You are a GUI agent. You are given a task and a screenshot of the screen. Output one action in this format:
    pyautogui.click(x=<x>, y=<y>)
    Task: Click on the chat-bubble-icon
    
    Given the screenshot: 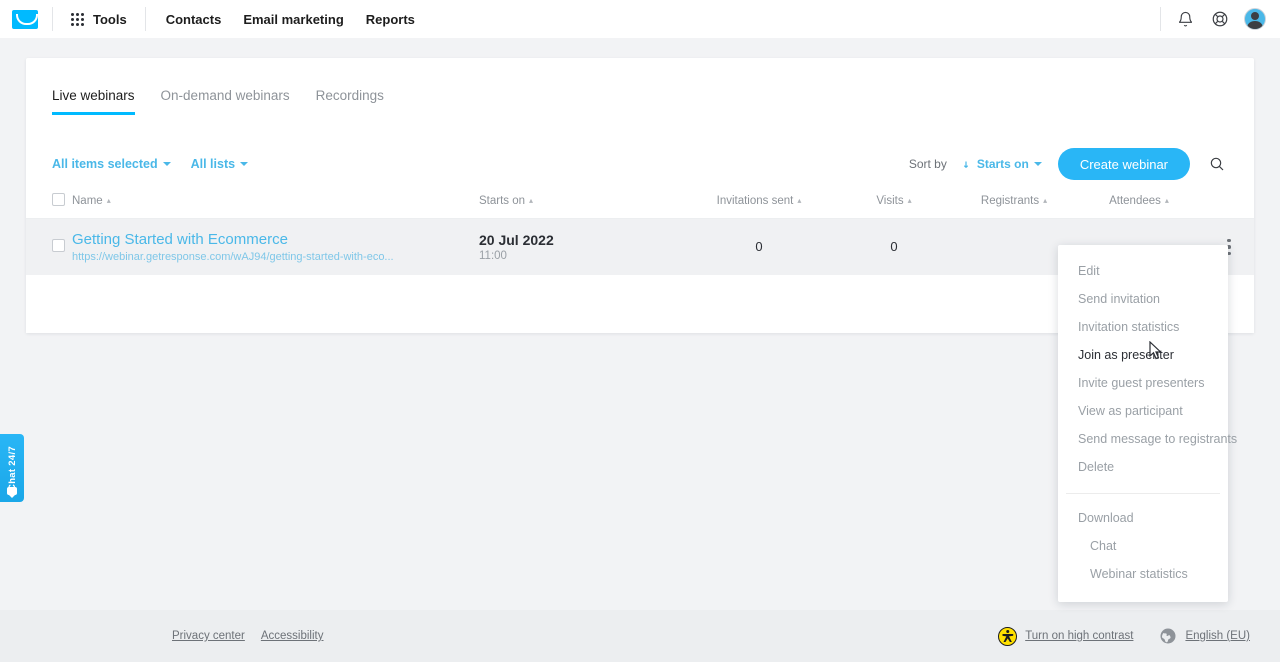 What is the action you would take?
    pyautogui.click(x=12, y=492)
    